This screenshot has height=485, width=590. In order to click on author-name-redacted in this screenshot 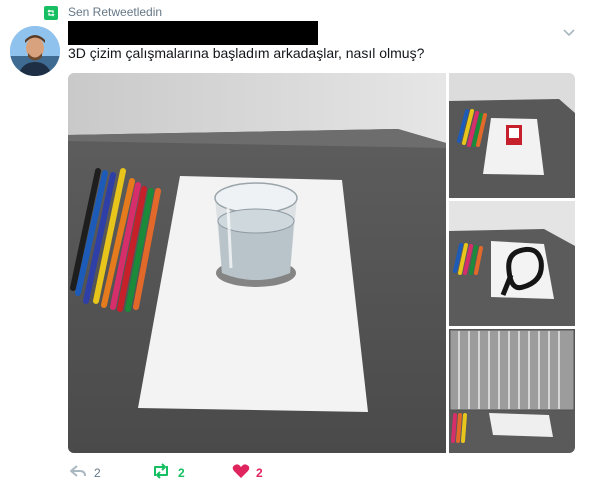, I will do `click(193, 33)`.